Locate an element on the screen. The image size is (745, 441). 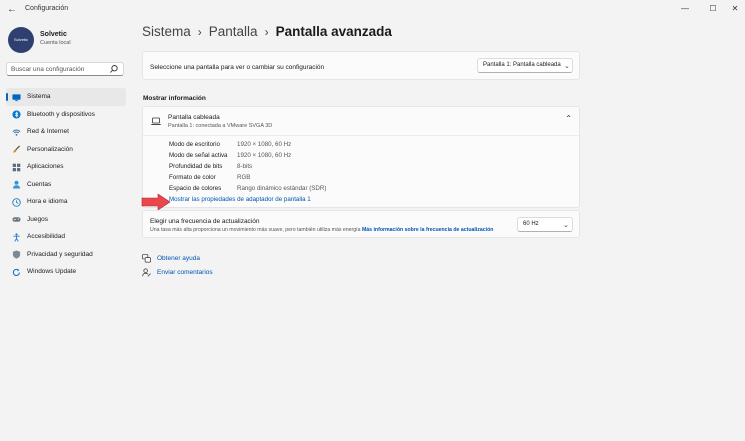
maximize-icon: ☐ is located at coordinates (713, 9).